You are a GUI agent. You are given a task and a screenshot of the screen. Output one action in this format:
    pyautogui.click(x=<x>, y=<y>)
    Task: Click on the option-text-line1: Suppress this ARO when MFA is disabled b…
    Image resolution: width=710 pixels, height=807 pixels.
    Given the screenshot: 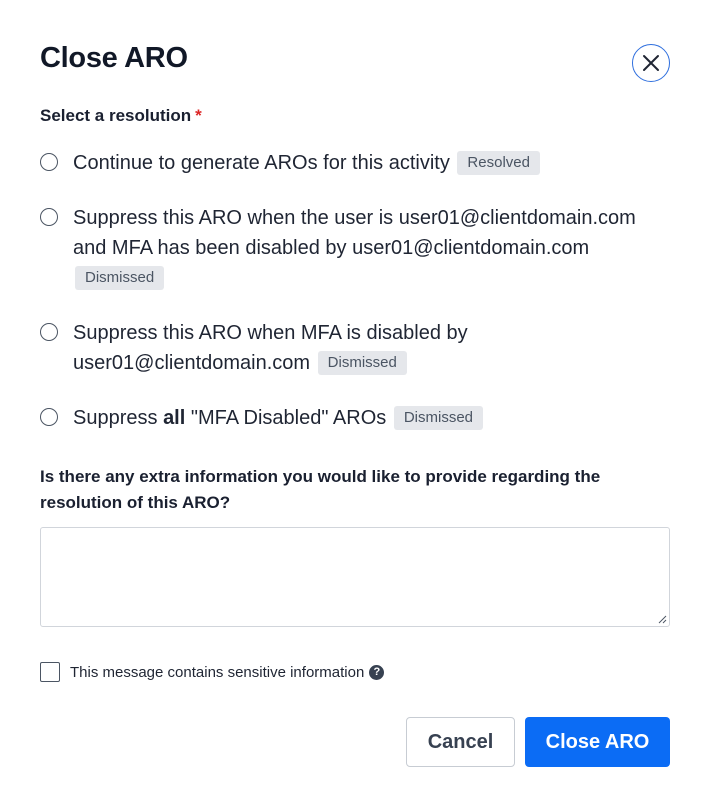 What is the action you would take?
    pyautogui.click(x=270, y=333)
    